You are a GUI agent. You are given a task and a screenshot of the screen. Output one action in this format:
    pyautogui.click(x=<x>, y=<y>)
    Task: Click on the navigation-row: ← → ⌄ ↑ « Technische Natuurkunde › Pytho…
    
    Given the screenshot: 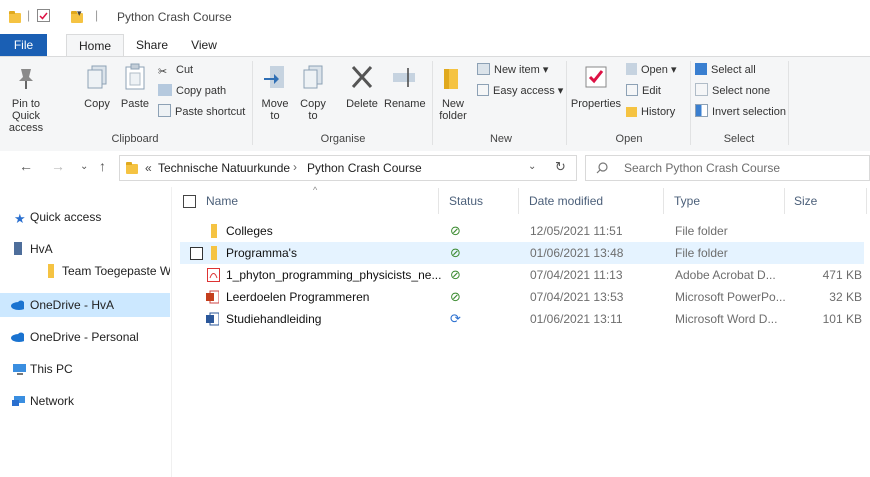 What is the action you would take?
    pyautogui.click(x=435, y=167)
    